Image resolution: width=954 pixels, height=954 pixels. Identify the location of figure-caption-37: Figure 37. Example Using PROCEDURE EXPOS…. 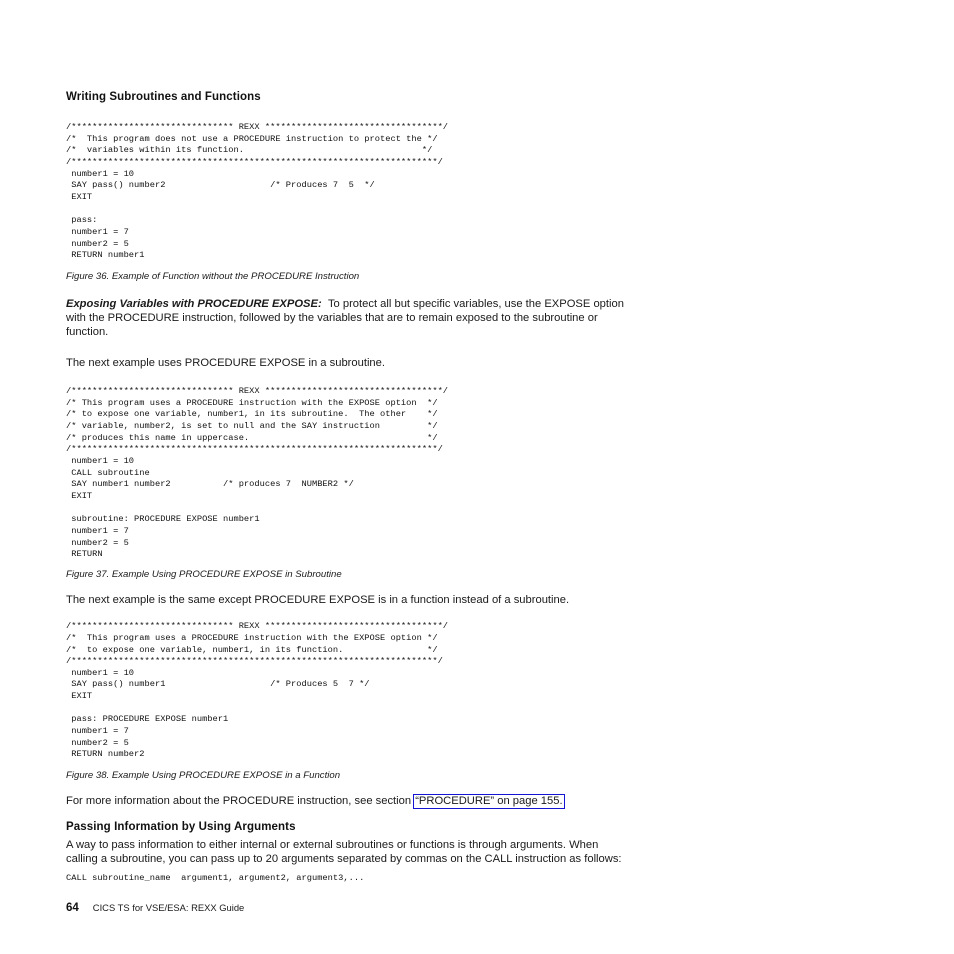
(204, 574).